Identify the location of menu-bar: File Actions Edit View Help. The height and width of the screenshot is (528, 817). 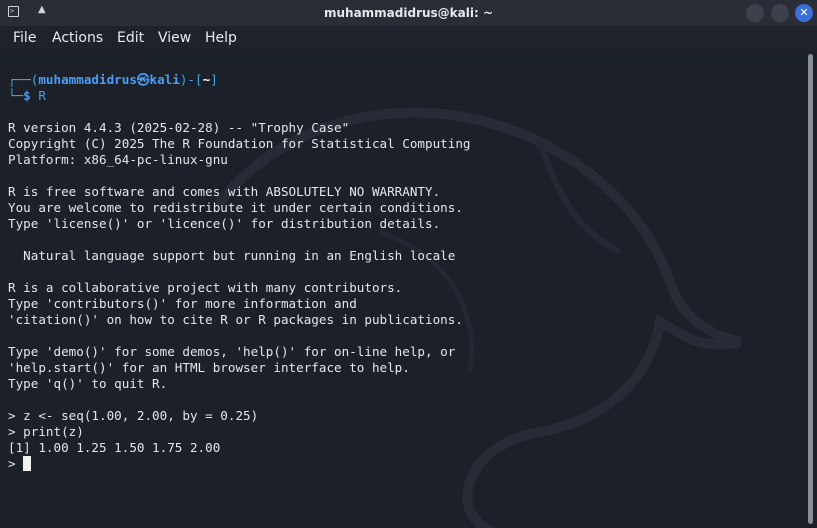
(408, 39).